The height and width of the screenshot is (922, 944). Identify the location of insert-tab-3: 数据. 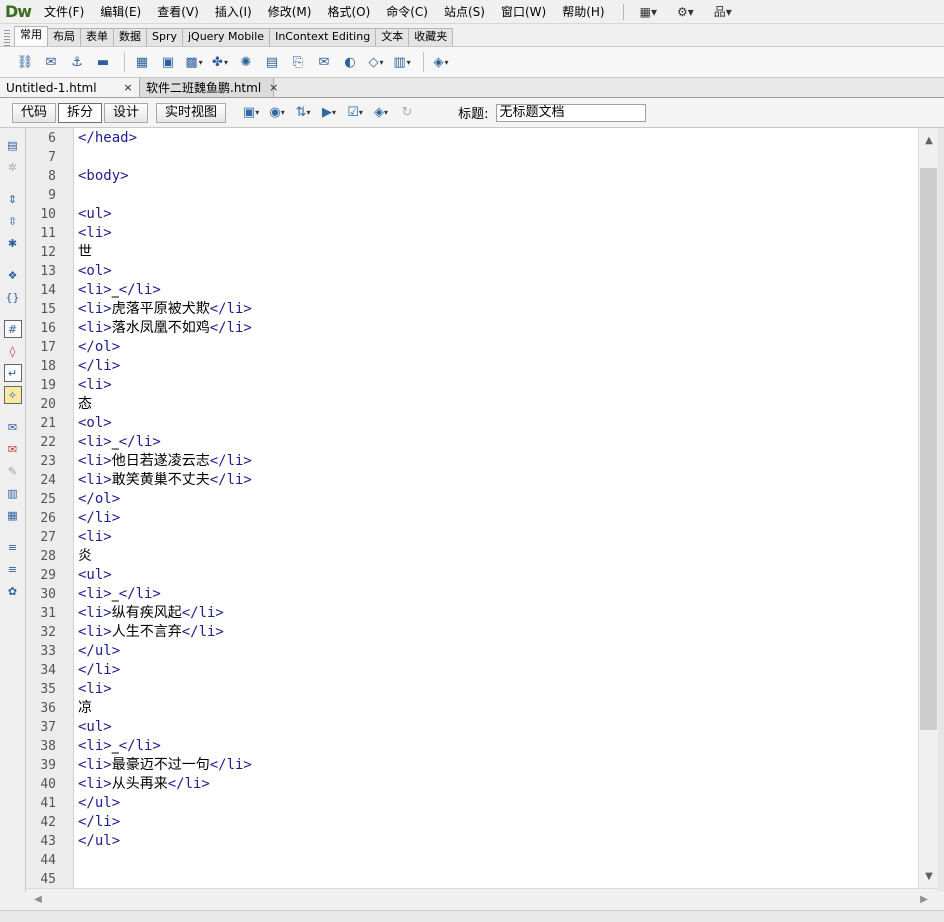
(130, 37).